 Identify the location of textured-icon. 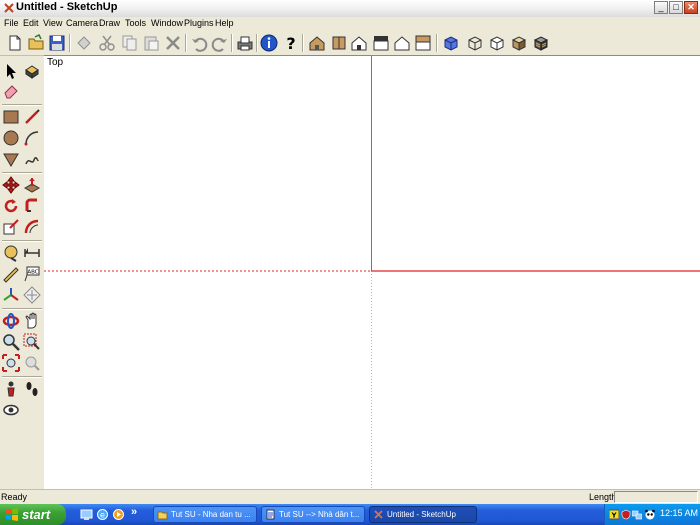
(541, 43).